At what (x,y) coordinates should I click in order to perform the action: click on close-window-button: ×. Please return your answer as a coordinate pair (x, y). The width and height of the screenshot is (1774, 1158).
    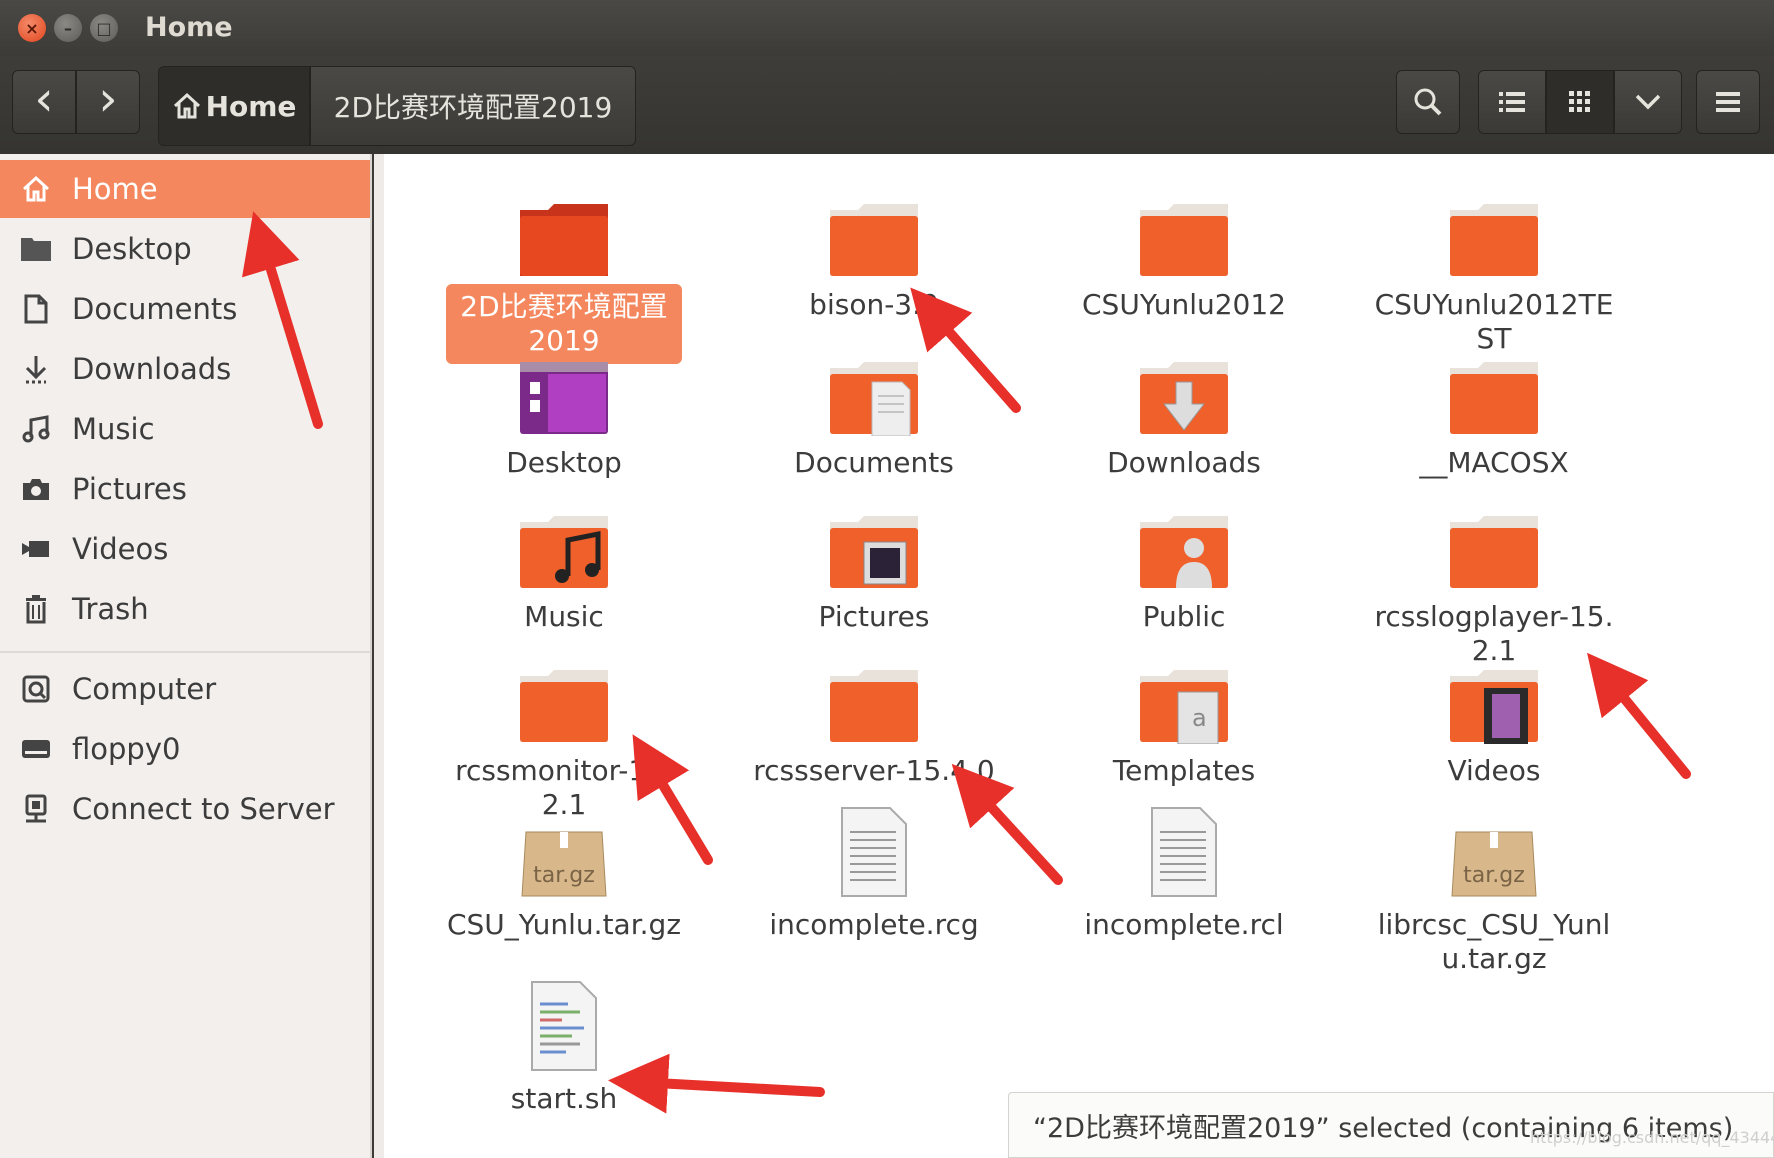
    Looking at the image, I should click on (32, 28).